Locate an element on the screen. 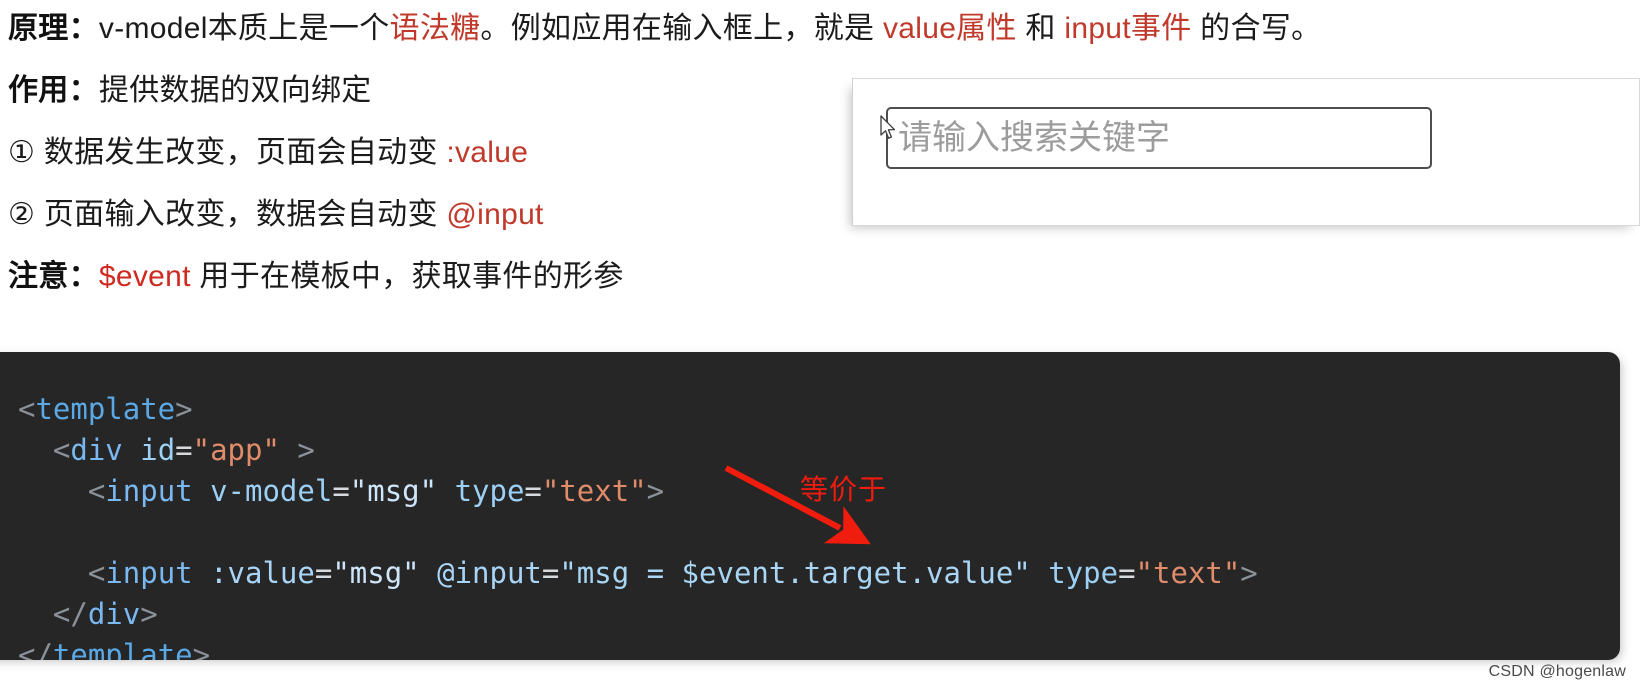 This screenshot has width=1640, height=693. annotation-label: 等价于 is located at coordinates (844, 489).